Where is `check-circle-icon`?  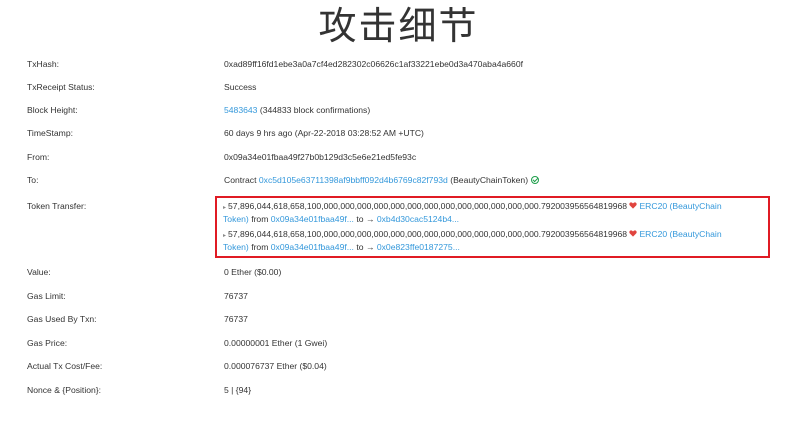
check-circle-icon is located at coordinates (535, 180).